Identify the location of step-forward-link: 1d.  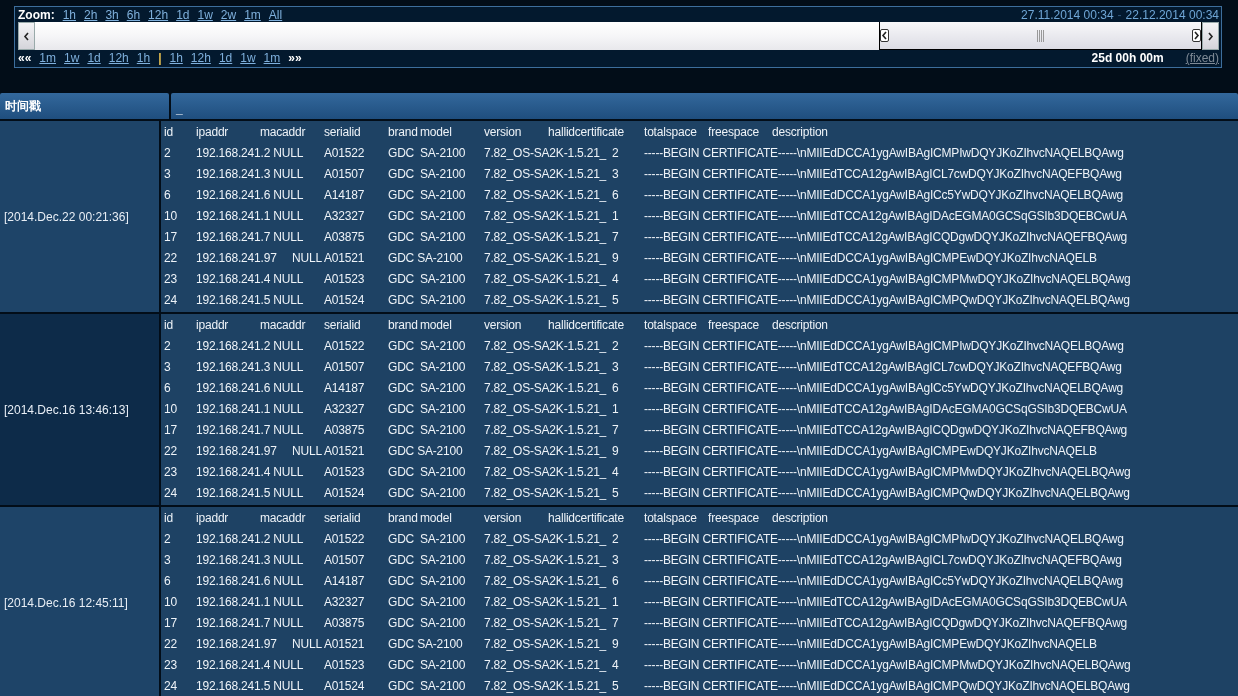
(225, 58).